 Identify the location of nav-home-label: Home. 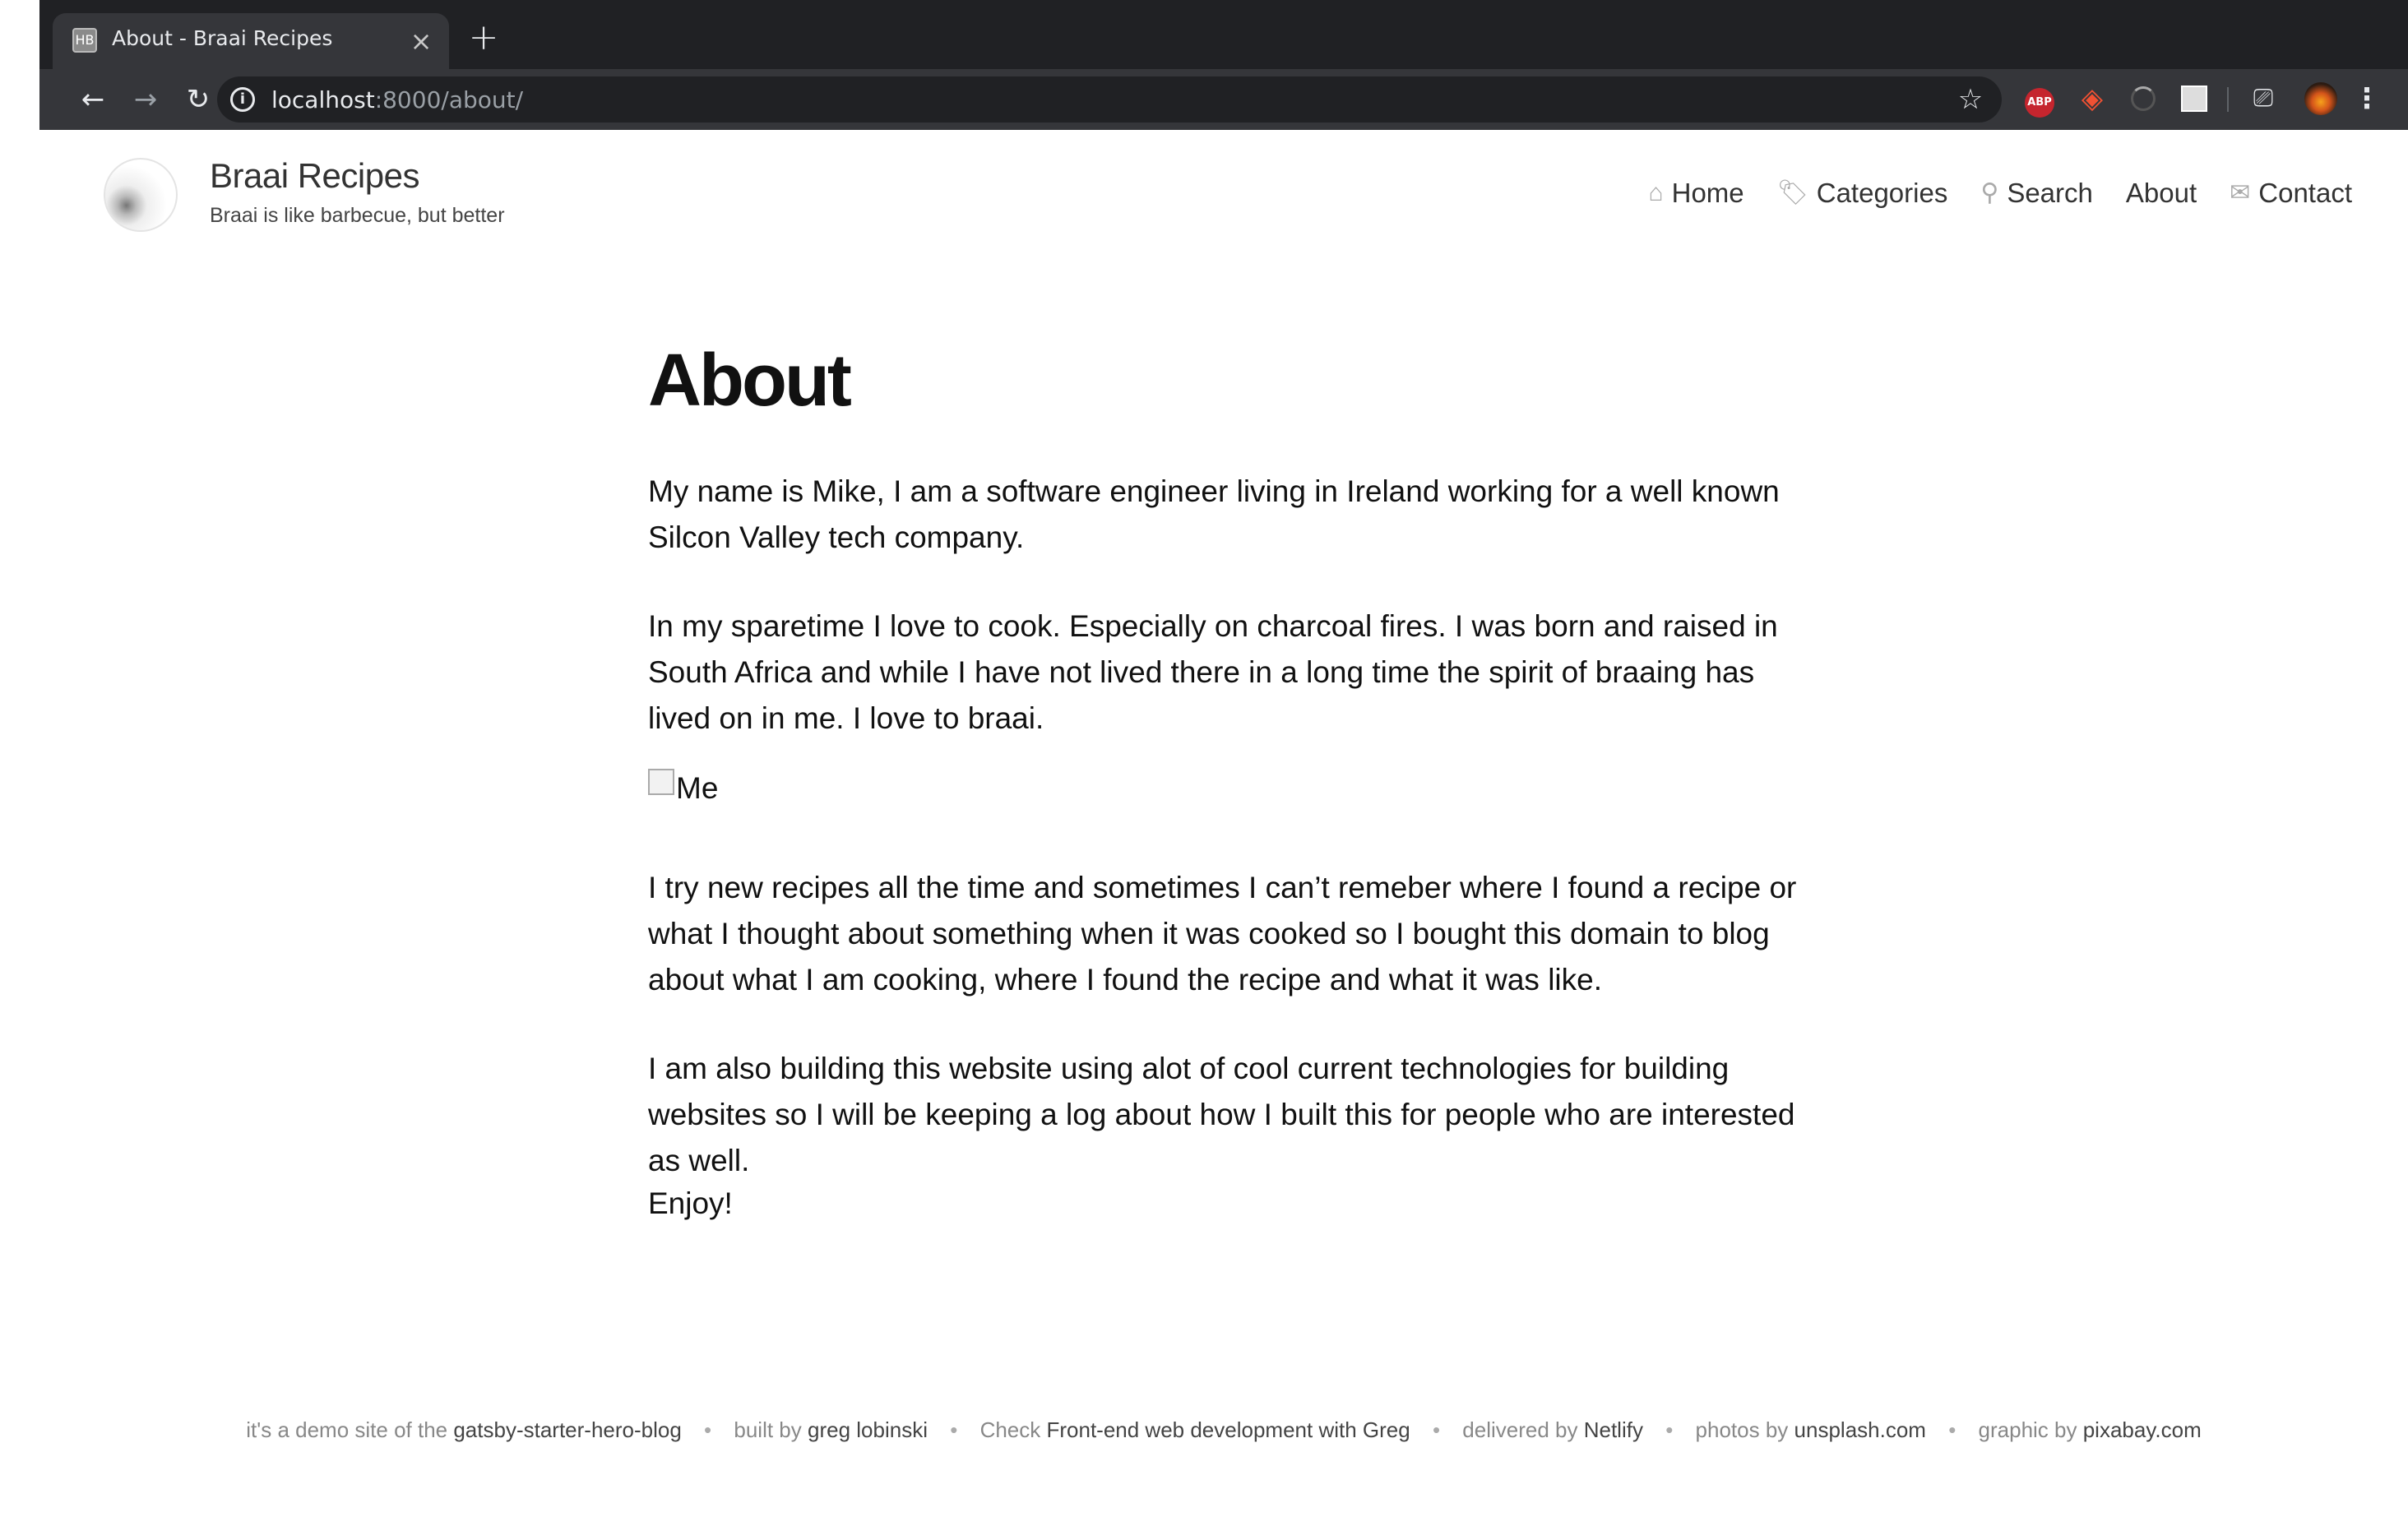
(1708, 193).